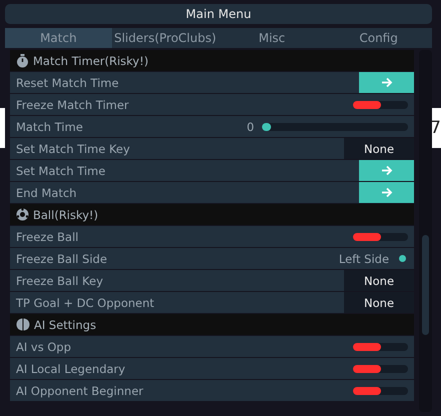  What do you see at coordinates (58, 38) in the screenshot?
I see `tab: Match` at bounding box center [58, 38].